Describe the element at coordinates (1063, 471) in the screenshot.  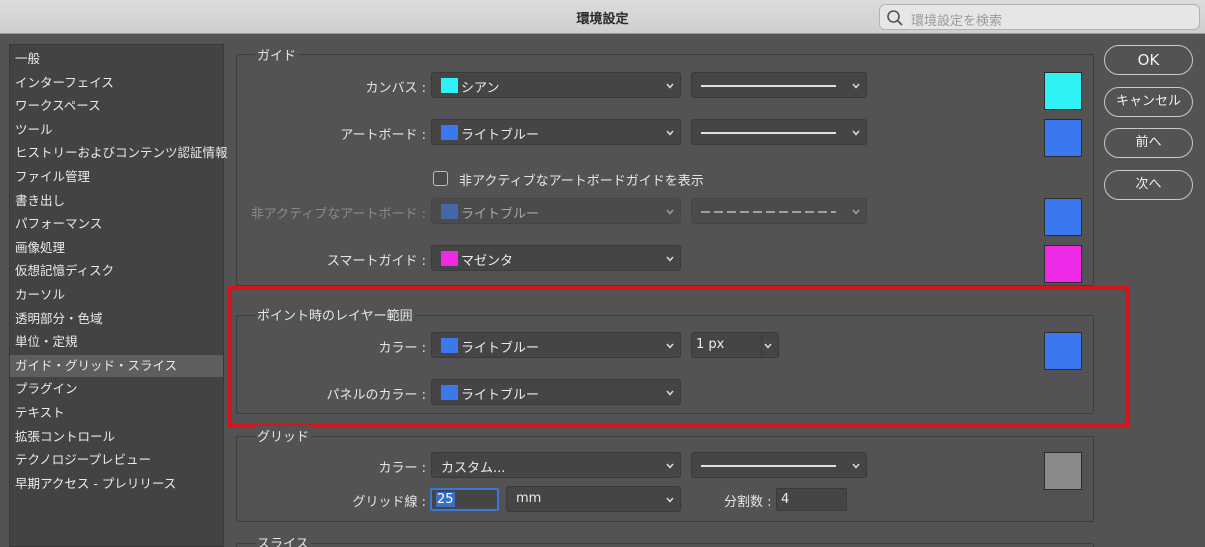
I see `grid-color-preview` at that location.